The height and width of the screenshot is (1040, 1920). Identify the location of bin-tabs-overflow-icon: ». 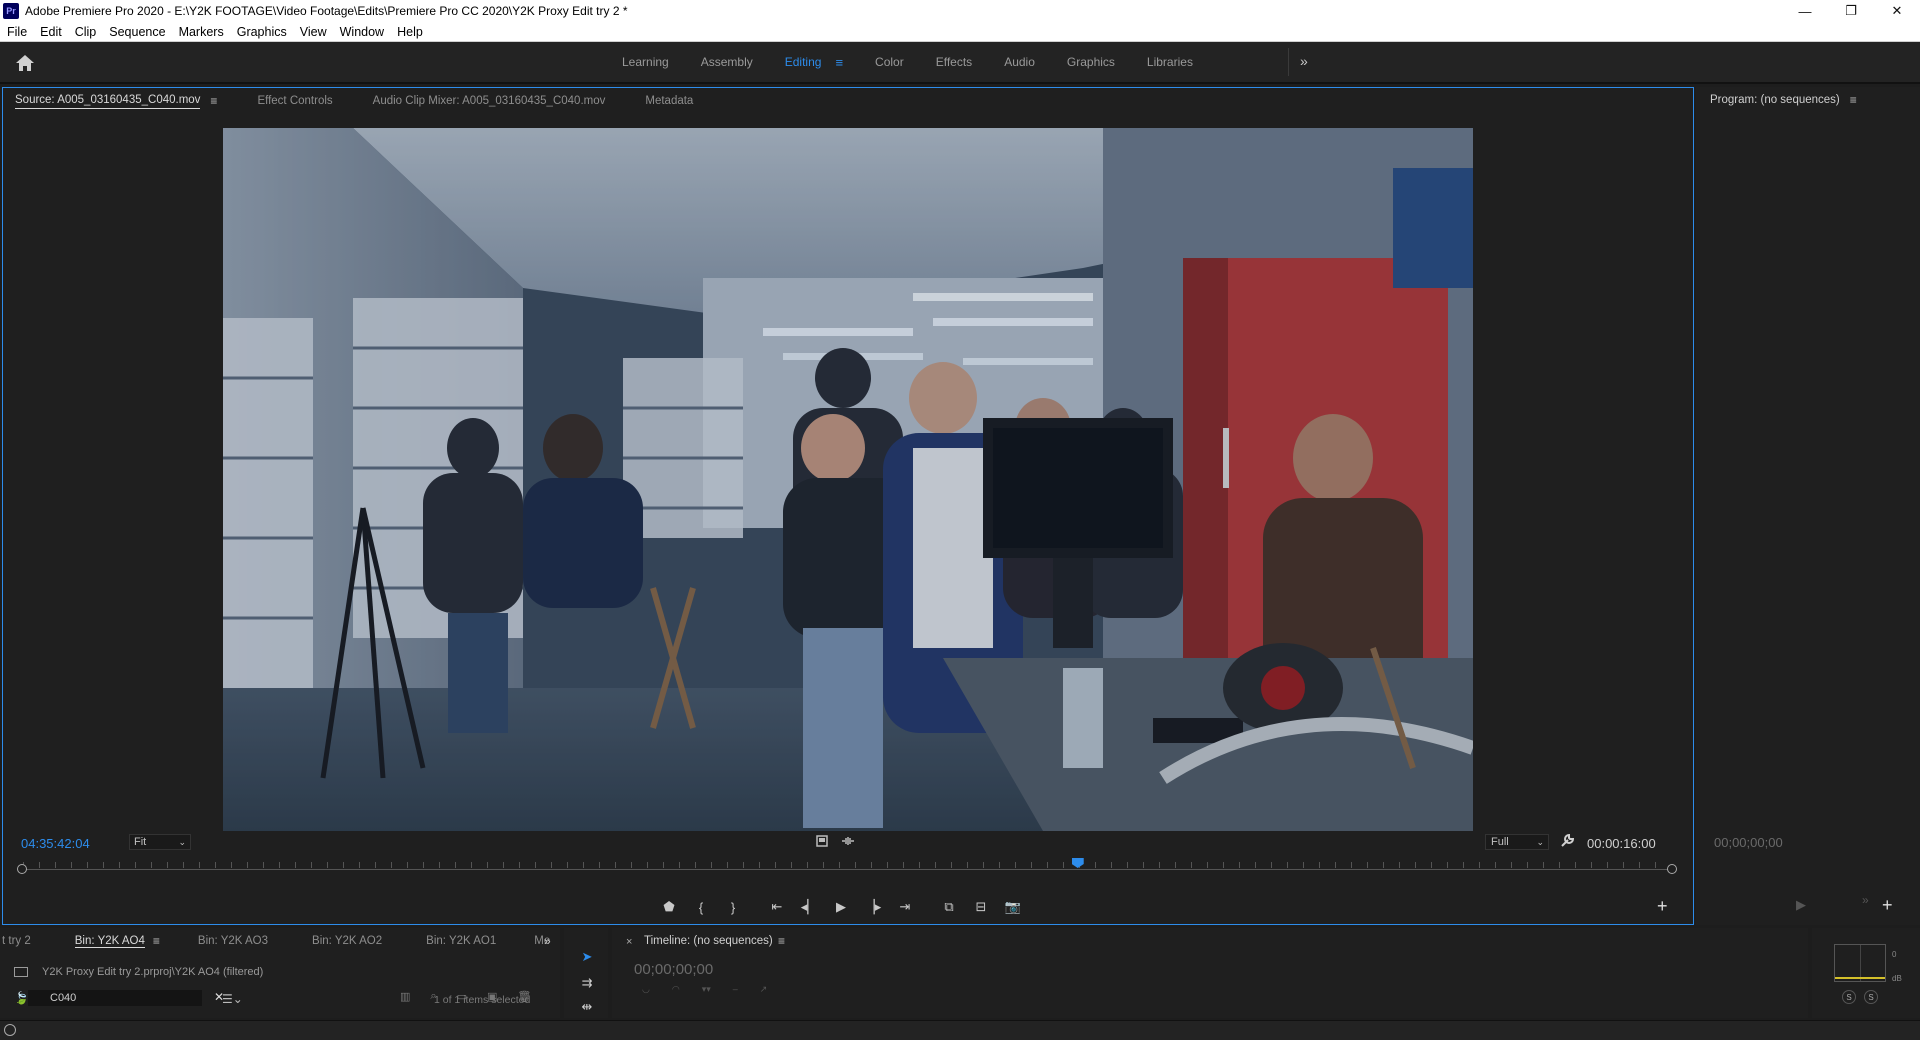
(547, 941).